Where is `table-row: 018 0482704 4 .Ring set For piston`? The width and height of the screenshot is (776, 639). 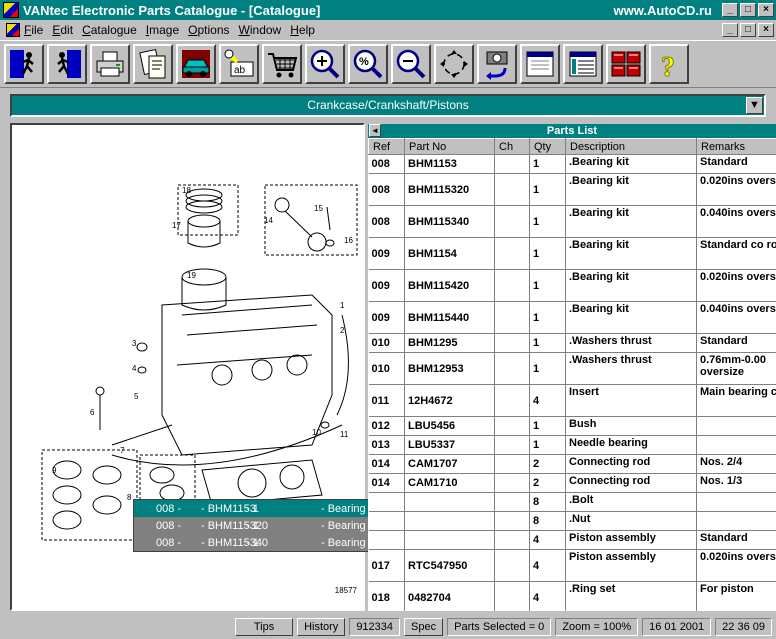 table-row: 018 0482704 4 .Ring set For piston is located at coordinates (572, 596).